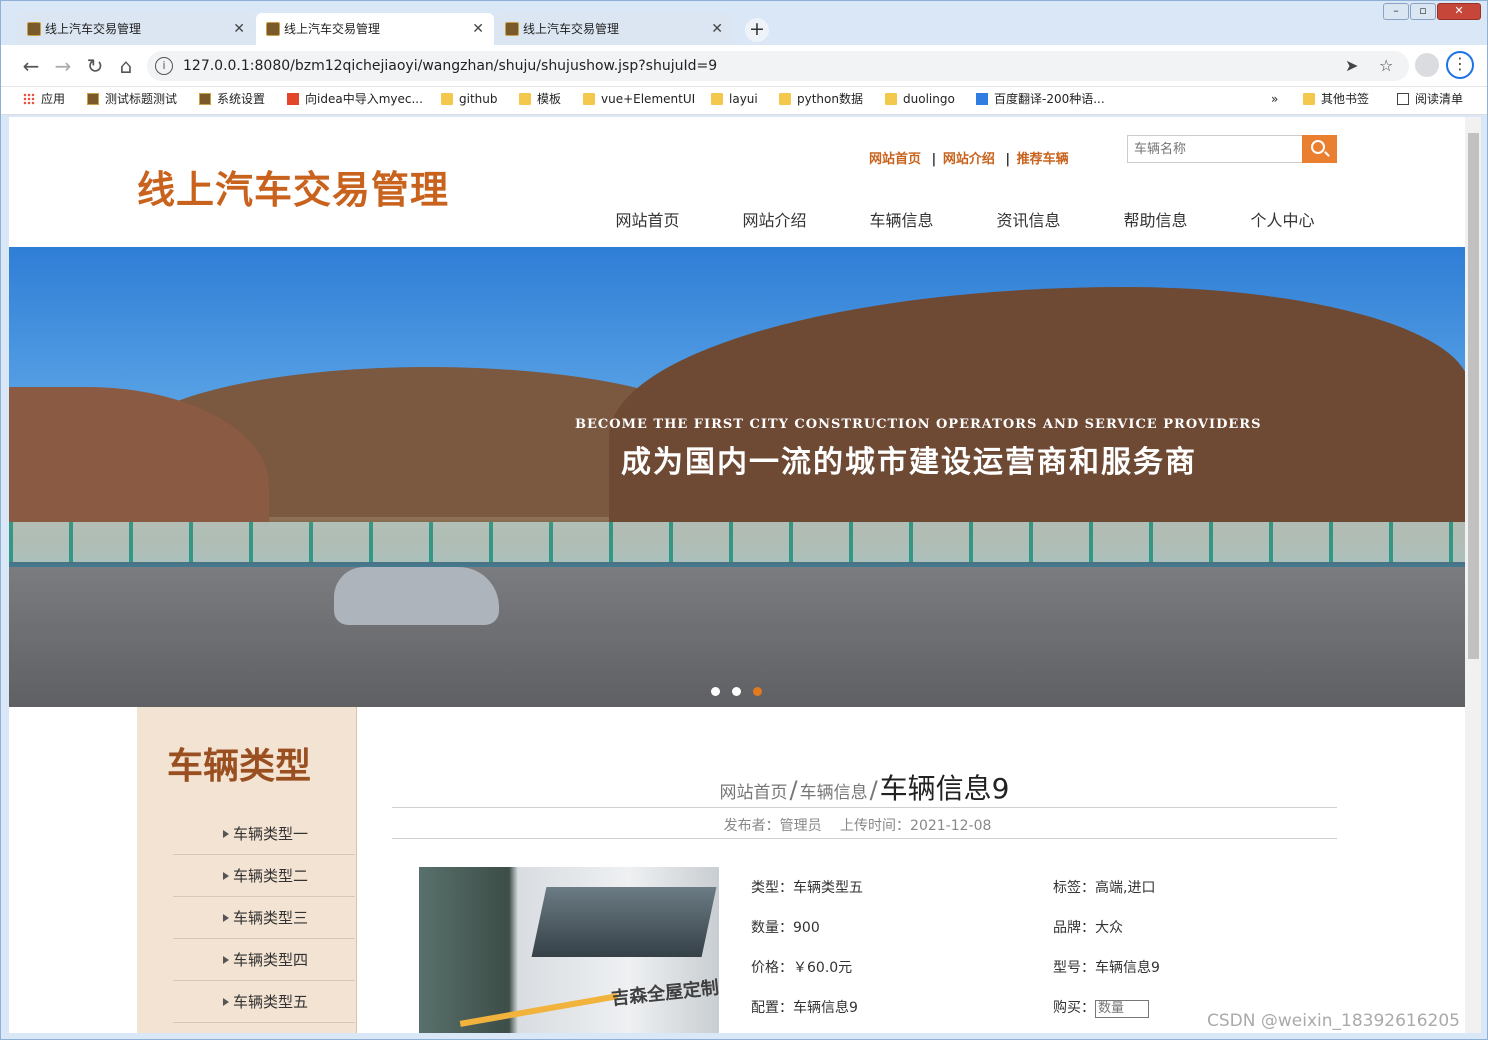 The image size is (1488, 1040). What do you see at coordinates (293, 99) in the screenshot?
I see `c-favicon-icon` at bounding box center [293, 99].